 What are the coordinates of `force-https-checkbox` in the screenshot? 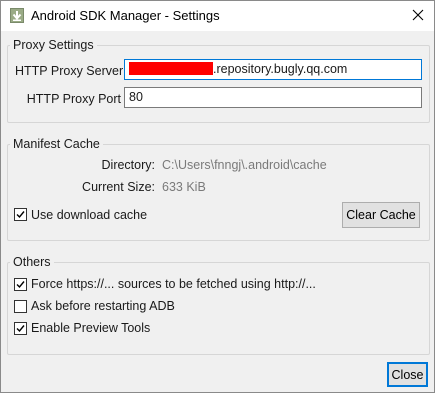 It's located at (20, 284).